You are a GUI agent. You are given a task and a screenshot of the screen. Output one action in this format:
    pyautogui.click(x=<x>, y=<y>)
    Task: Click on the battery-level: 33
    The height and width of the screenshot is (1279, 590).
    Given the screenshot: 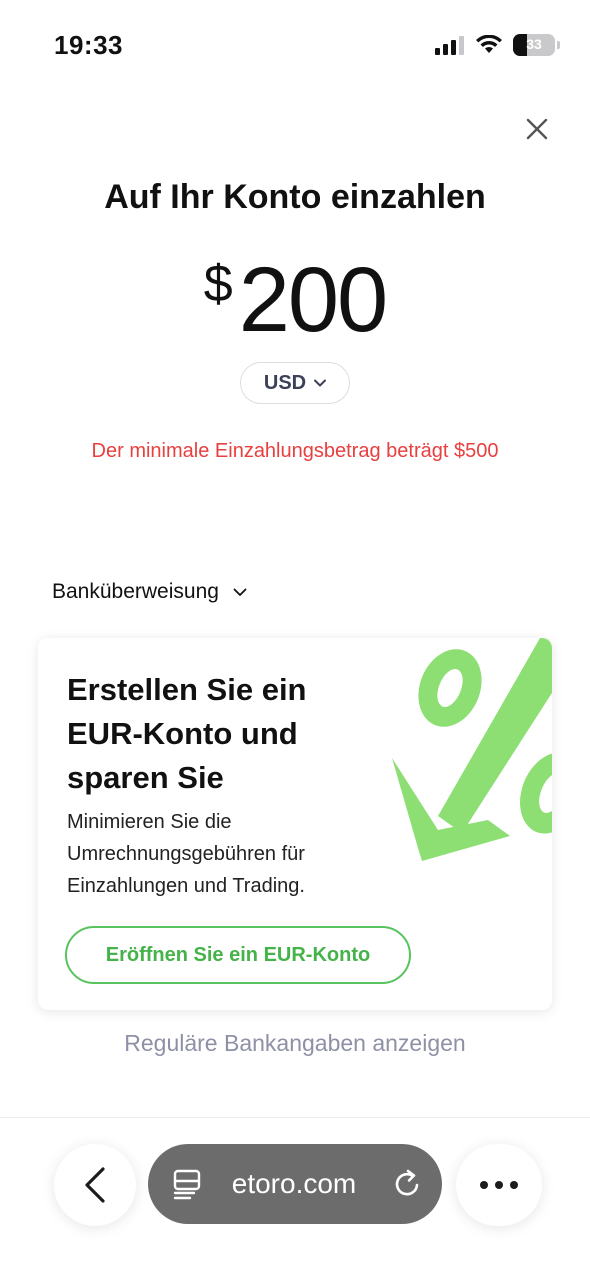 What is the action you would take?
    pyautogui.click(x=534, y=44)
    